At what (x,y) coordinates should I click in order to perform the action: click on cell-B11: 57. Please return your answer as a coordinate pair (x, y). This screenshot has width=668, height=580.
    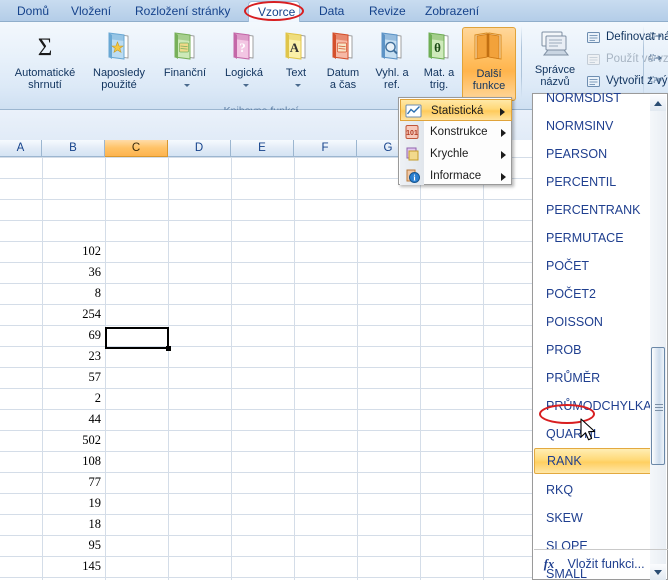
    Looking at the image, I should click on (73, 377).